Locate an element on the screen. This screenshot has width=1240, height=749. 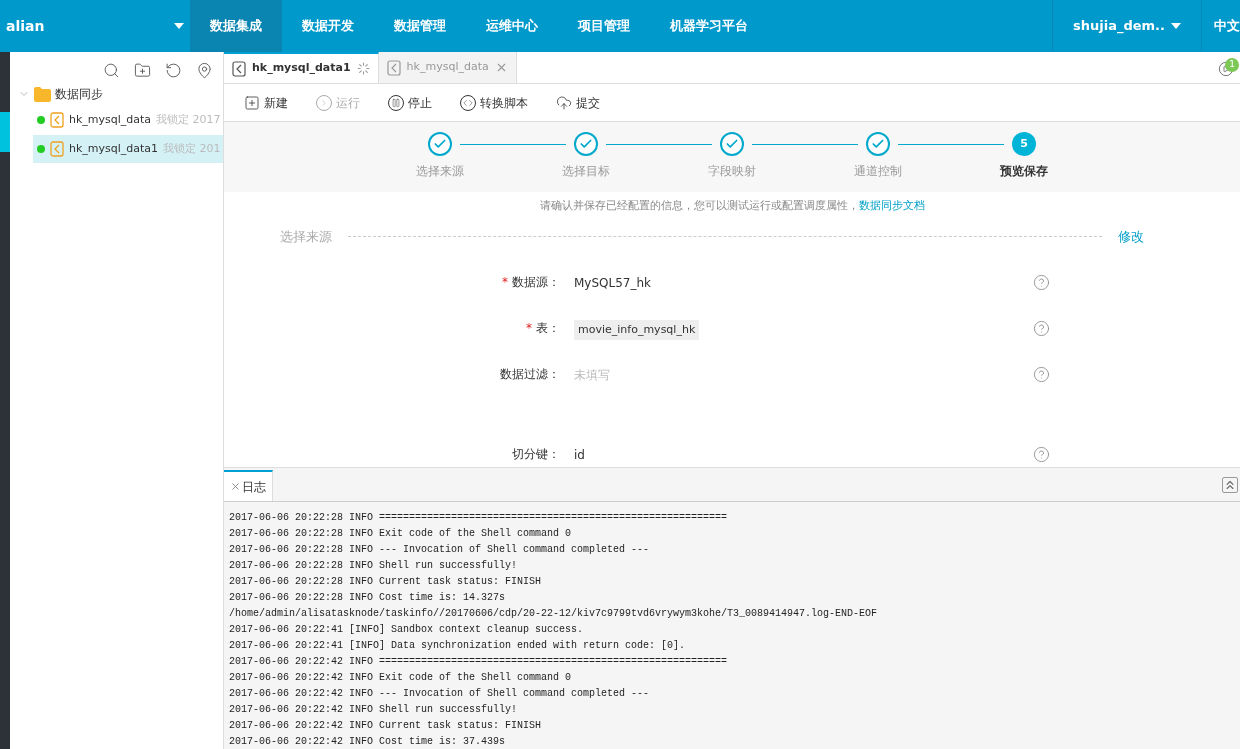
log-line: 2017-06-06 20:22:28 INFO Cost time is: 14.327s is located at coordinates (368, 598).